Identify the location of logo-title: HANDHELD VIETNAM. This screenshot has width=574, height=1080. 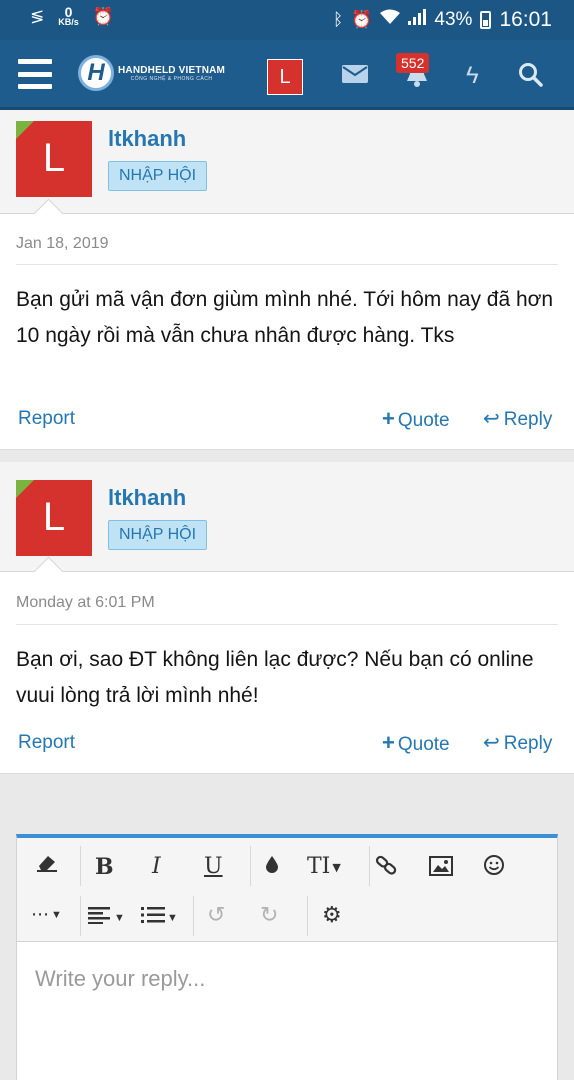
(172, 70).